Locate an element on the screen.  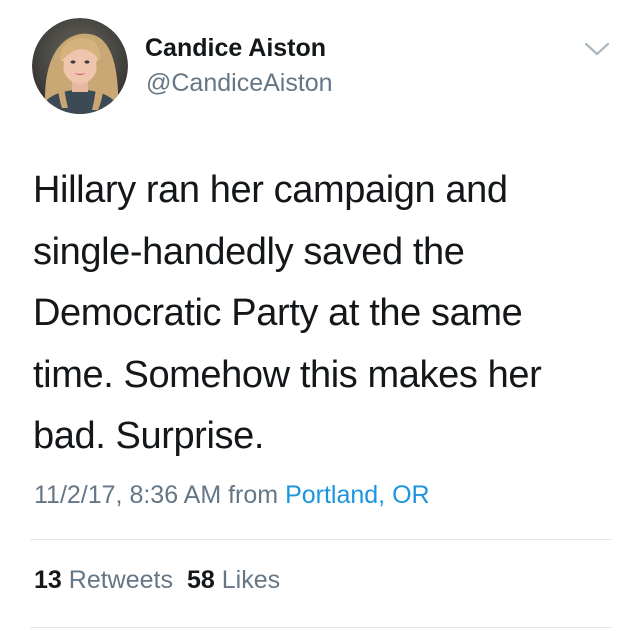
profile-photo-icon is located at coordinates (80, 66).